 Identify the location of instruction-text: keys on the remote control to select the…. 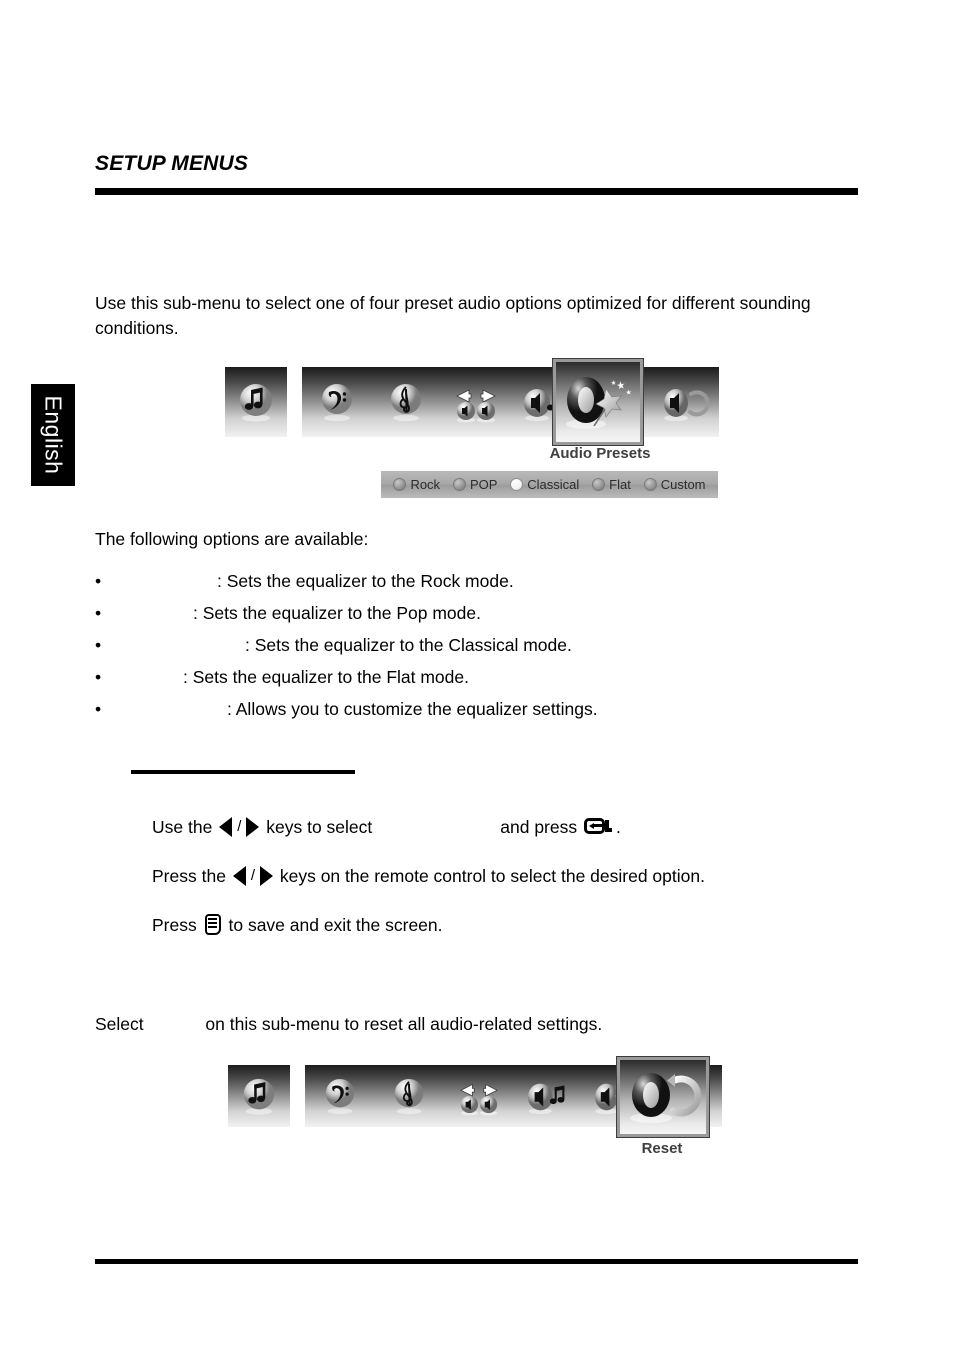
(492, 875).